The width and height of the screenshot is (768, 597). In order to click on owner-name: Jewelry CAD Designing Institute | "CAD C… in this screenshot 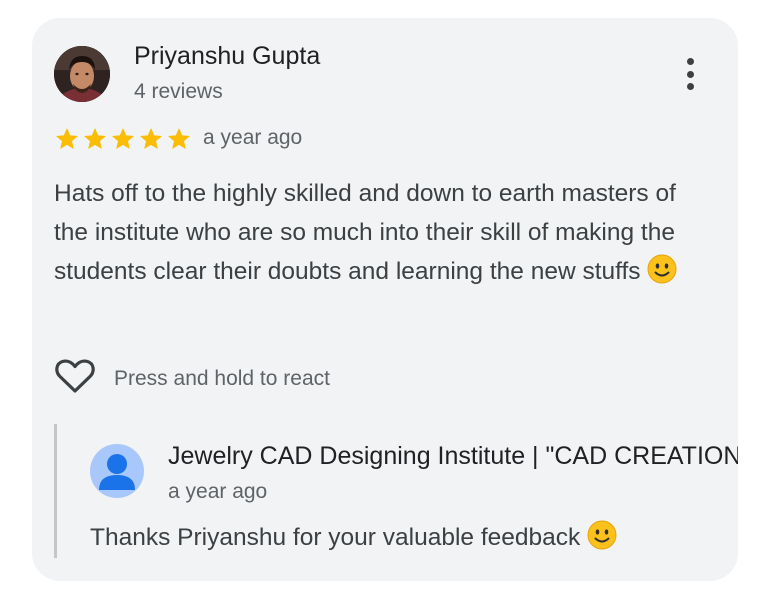, I will do `click(453, 456)`.